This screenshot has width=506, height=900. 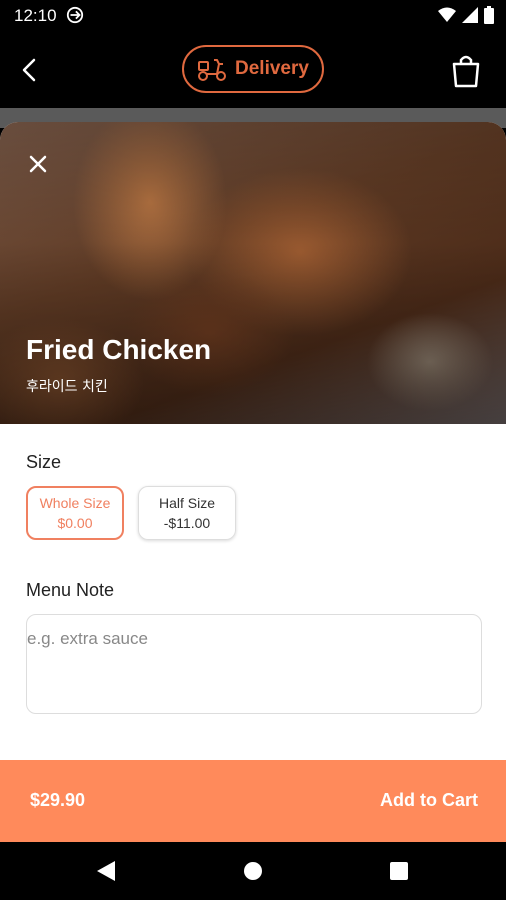 I want to click on top-app-bar: Delivery, so click(x=253, y=70).